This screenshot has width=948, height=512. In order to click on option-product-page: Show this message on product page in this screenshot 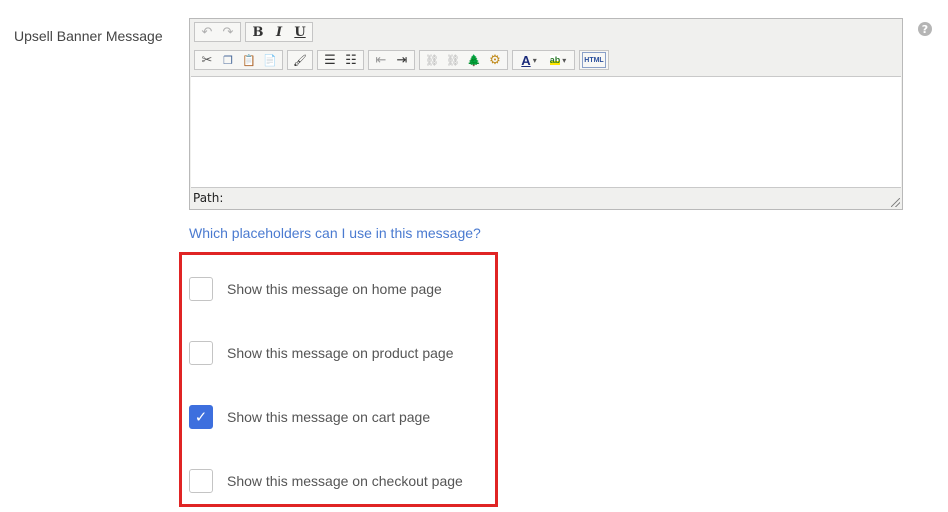, I will do `click(321, 353)`.